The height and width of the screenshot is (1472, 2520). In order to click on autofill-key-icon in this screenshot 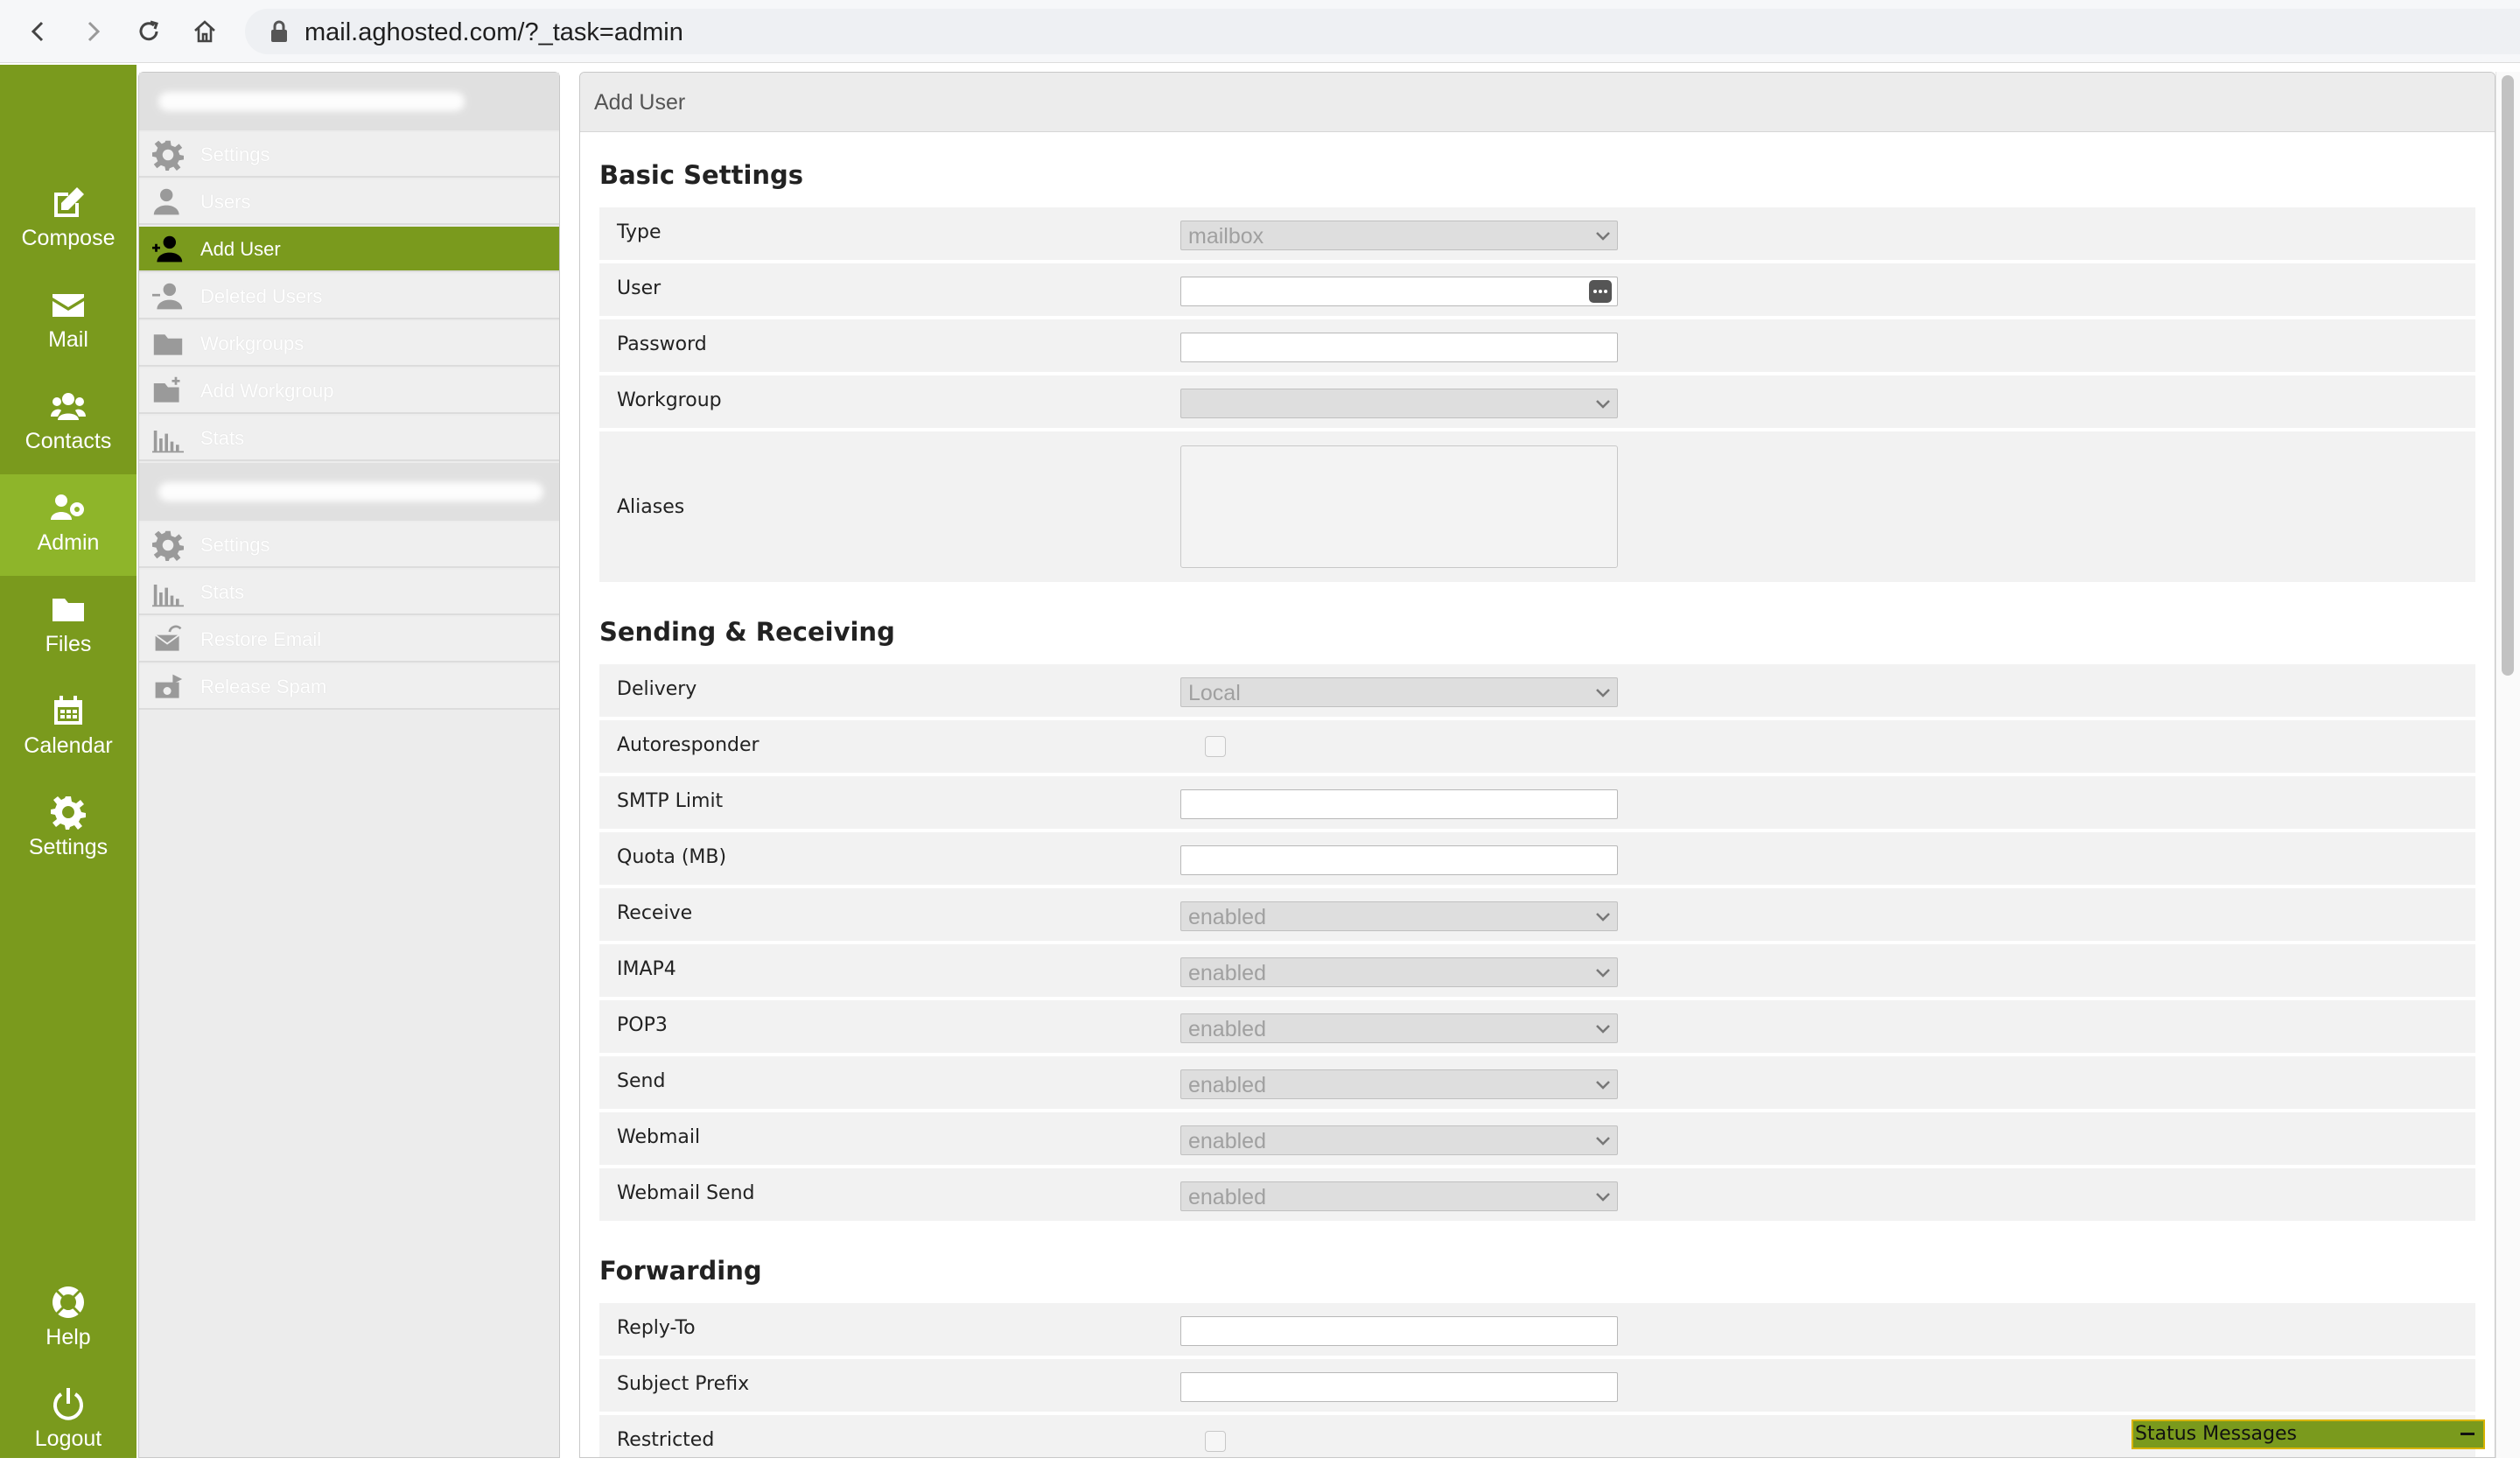, I will do `click(1600, 291)`.